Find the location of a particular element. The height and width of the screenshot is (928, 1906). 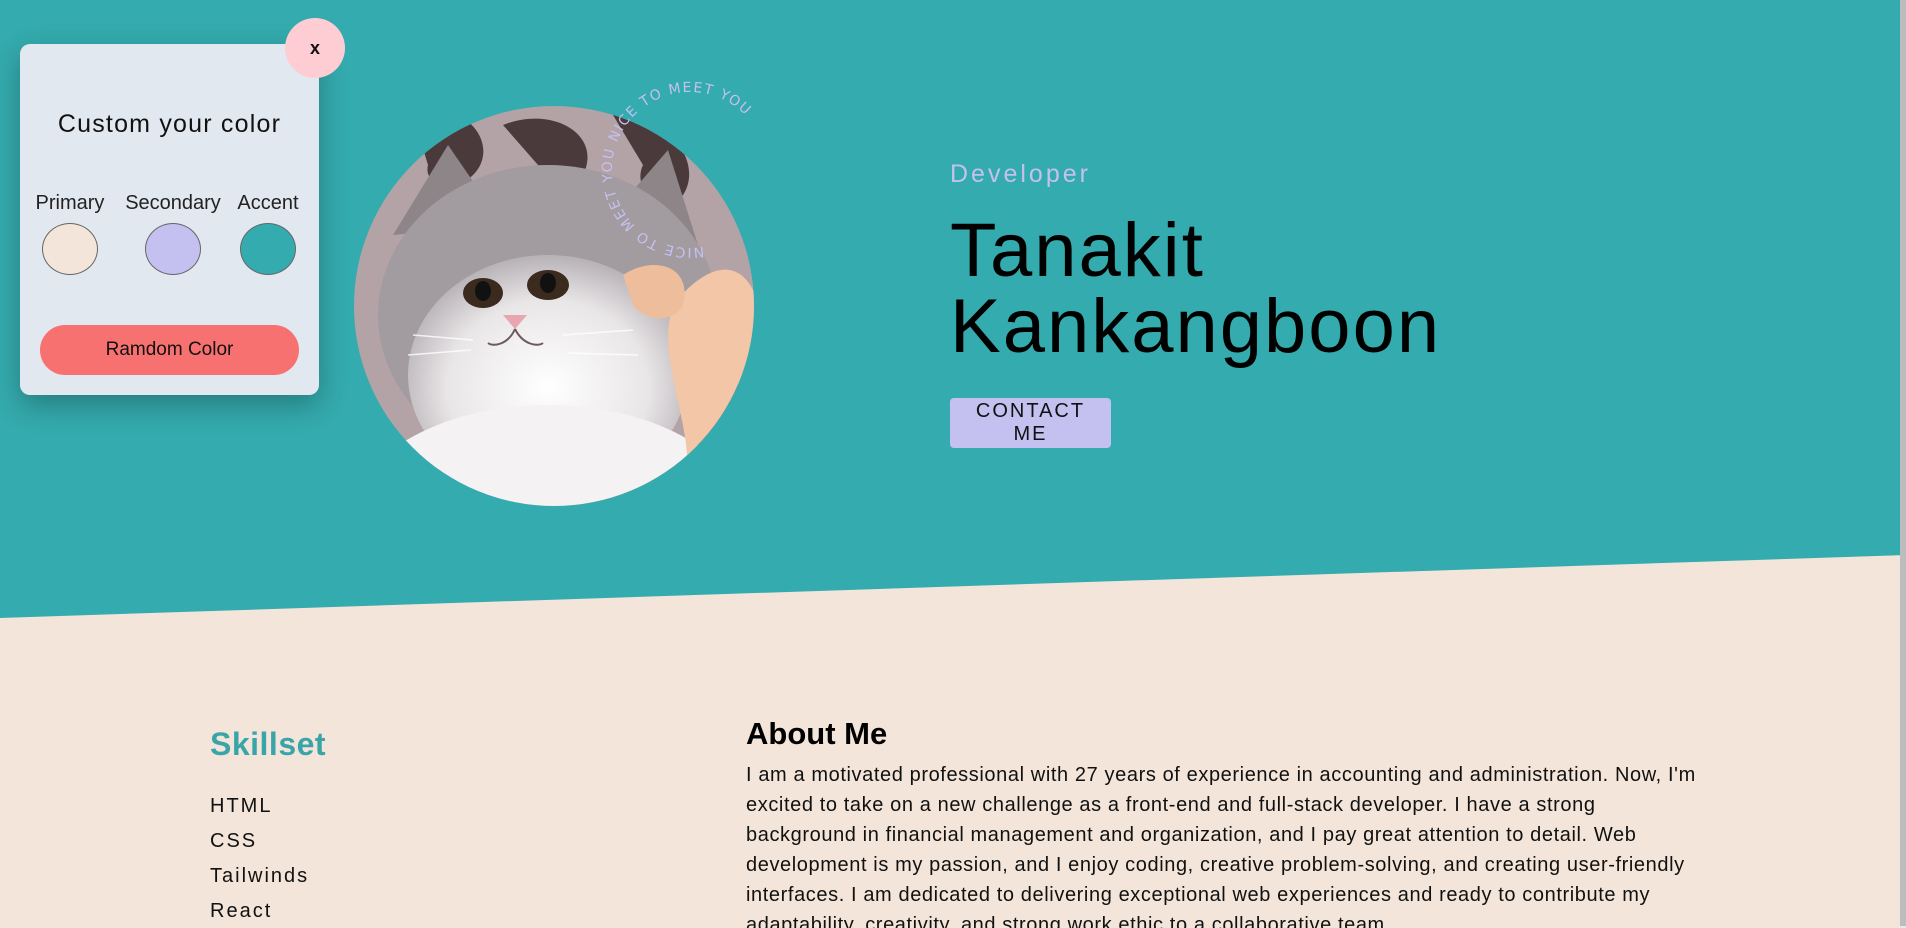

skill-item: HTML is located at coordinates (241, 806).